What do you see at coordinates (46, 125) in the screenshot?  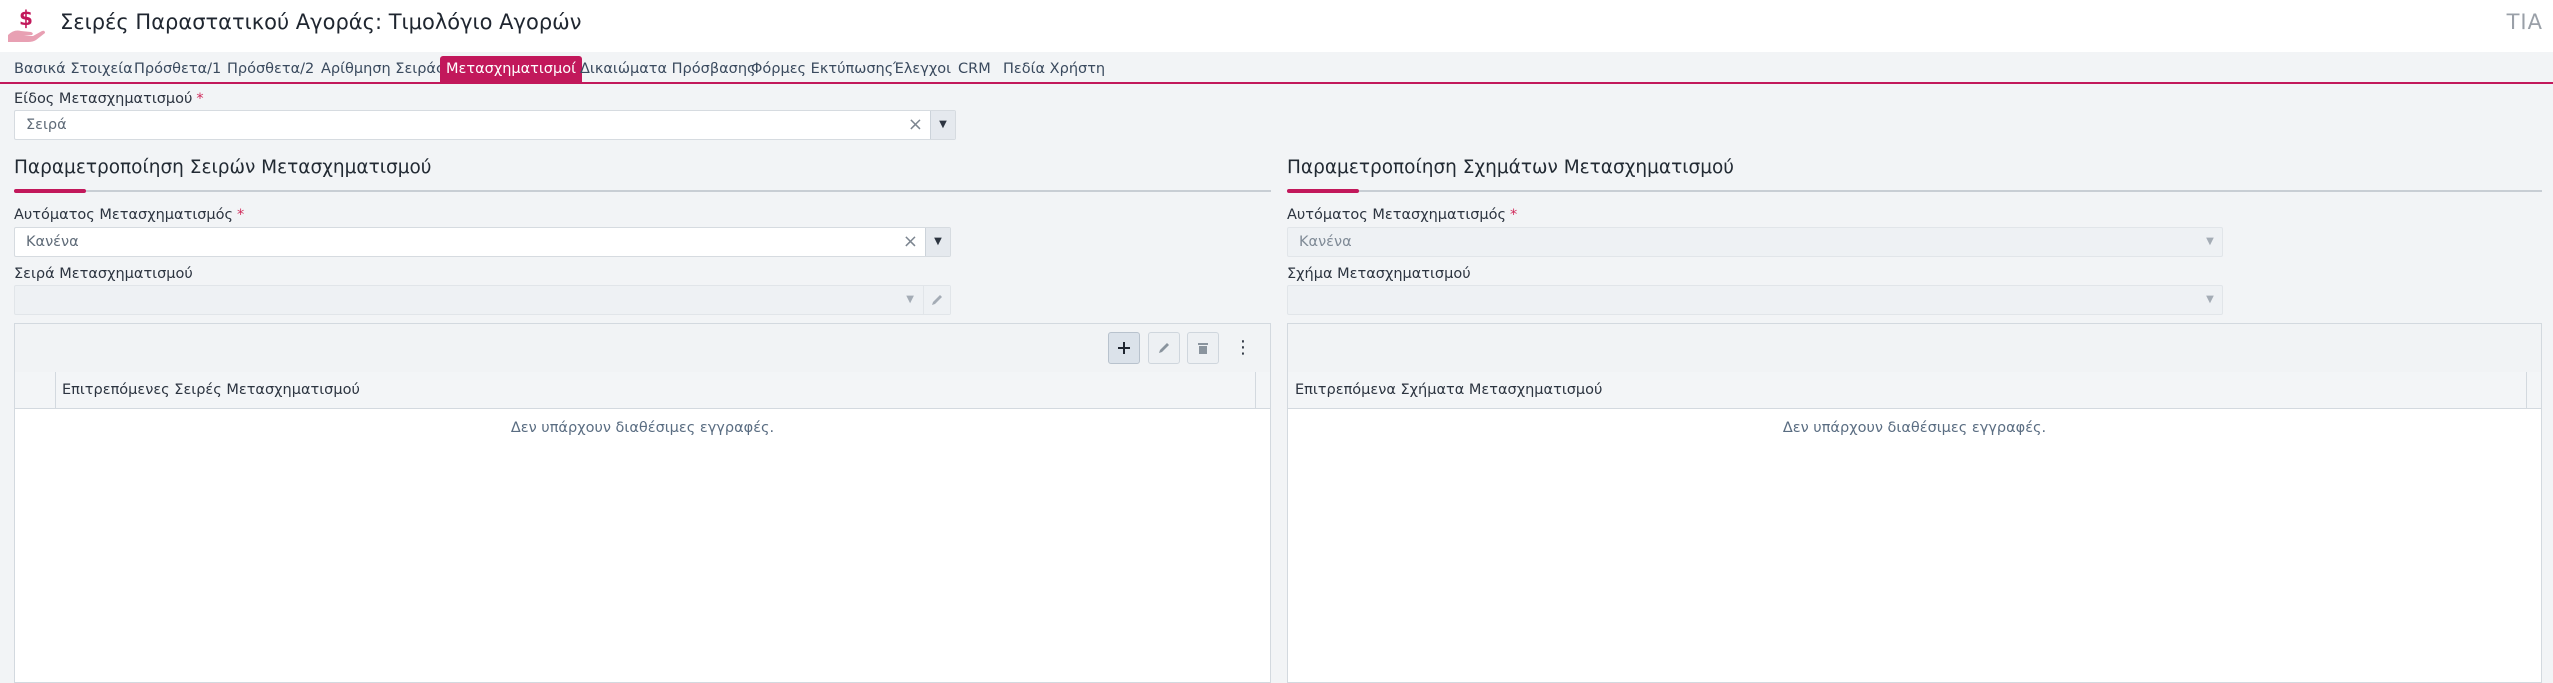 I see `transform-type-value: Σειρά` at bounding box center [46, 125].